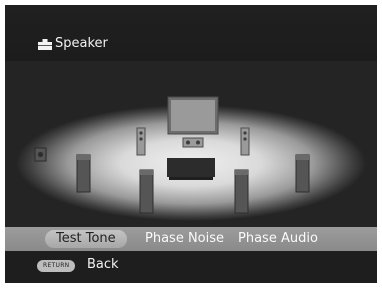  What do you see at coordinates (278, 239) in the screenshot?
I see `phase-audio-option: Phase Audio` at bounding box center [278, 239].